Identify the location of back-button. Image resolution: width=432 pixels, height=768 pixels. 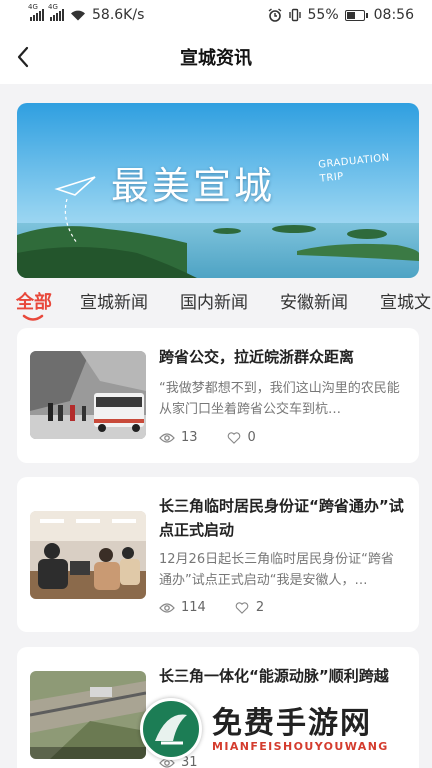
(23, 57).